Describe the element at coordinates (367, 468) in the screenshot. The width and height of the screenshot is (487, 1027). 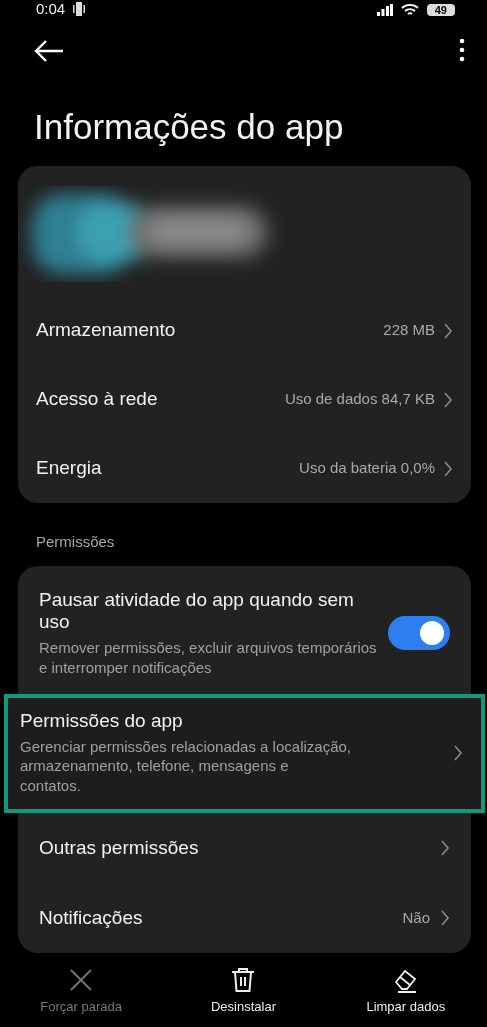
I see `row-value: Uso da bateria 0,0%` at that location.